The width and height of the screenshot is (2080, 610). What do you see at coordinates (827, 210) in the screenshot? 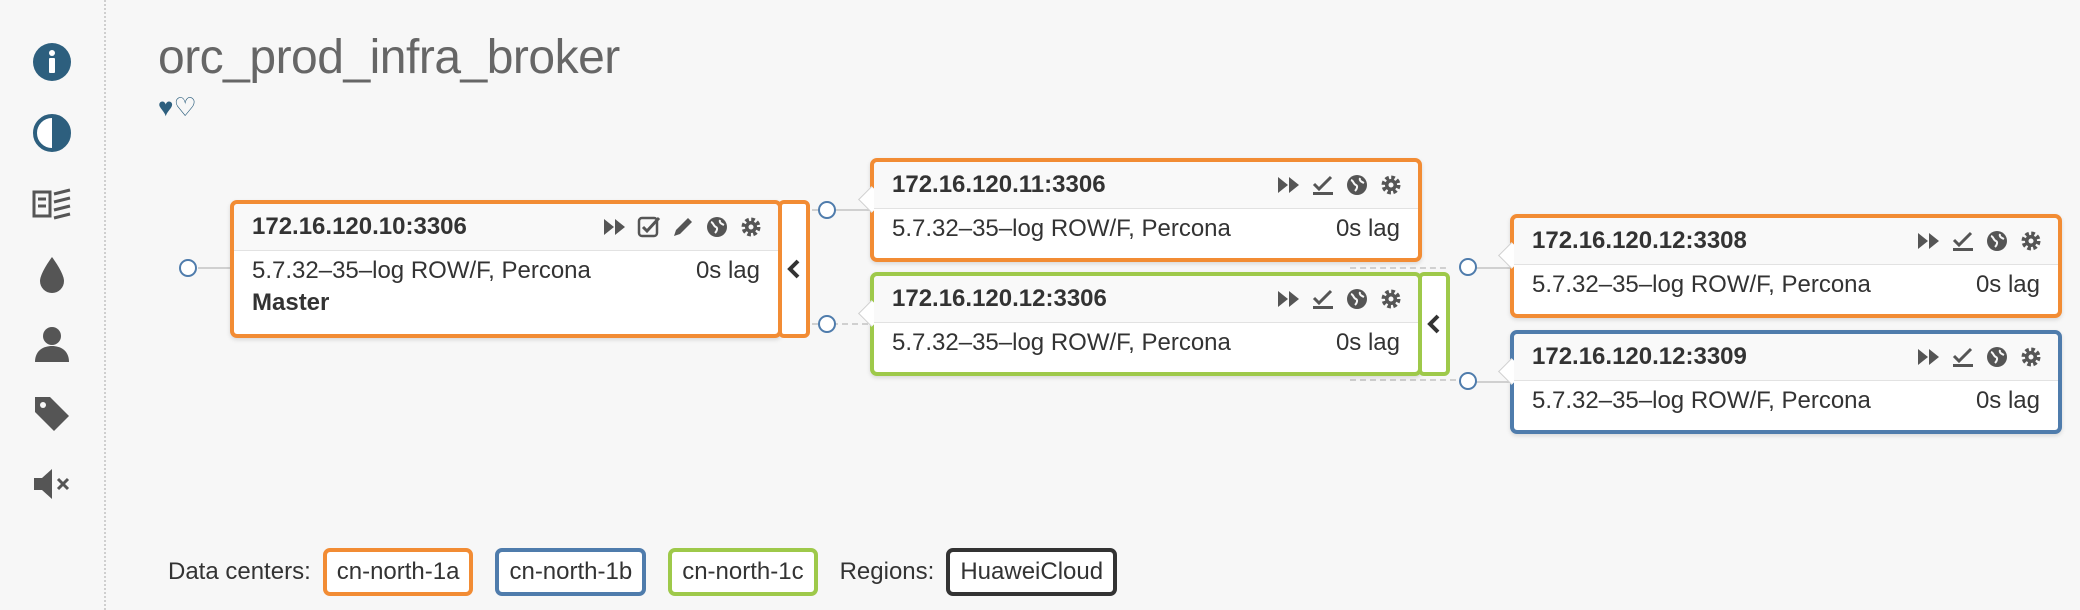
I see `replica1-drop-handle` at bounding box center [827, 210].